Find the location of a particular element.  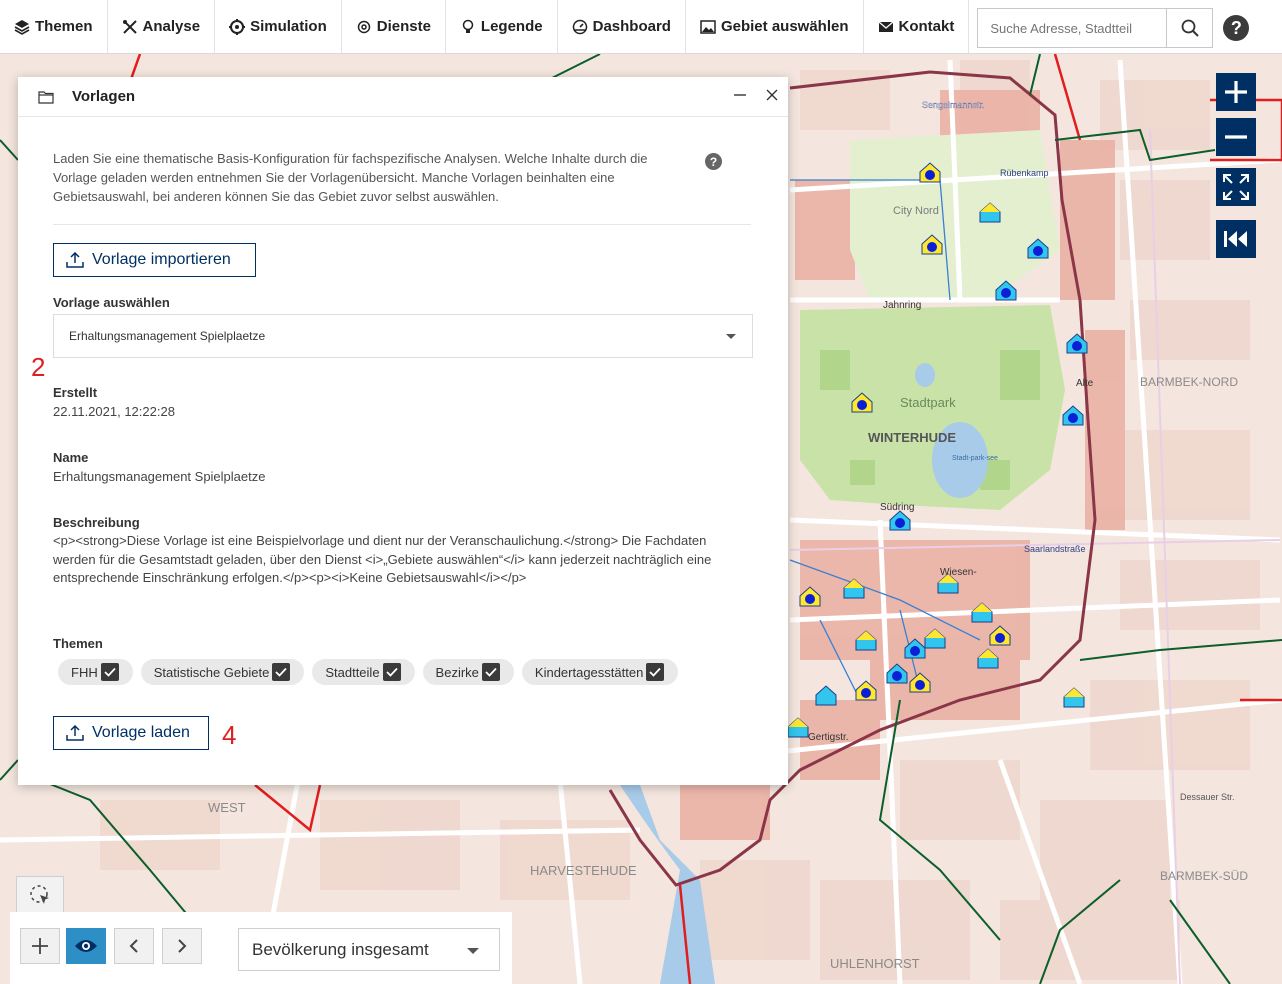

theme-chip: Kindertagesstätten is located at coordinates (600, 672).